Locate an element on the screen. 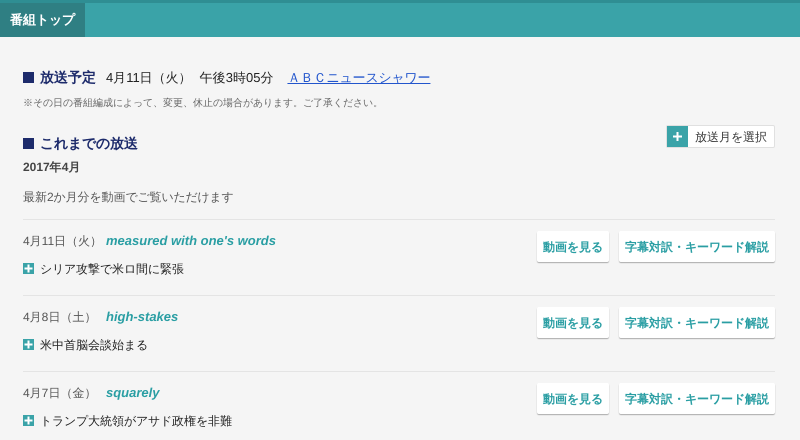 The height and width of the screenshot is (440, 800). select-month-button: 放送月を選択 is located at coordinates (720, 136).